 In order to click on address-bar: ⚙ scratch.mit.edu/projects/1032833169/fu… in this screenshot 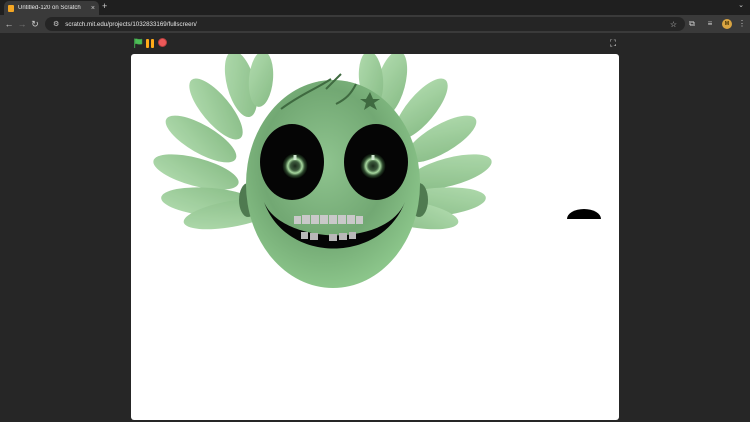, I will do `click(365, 24)`.